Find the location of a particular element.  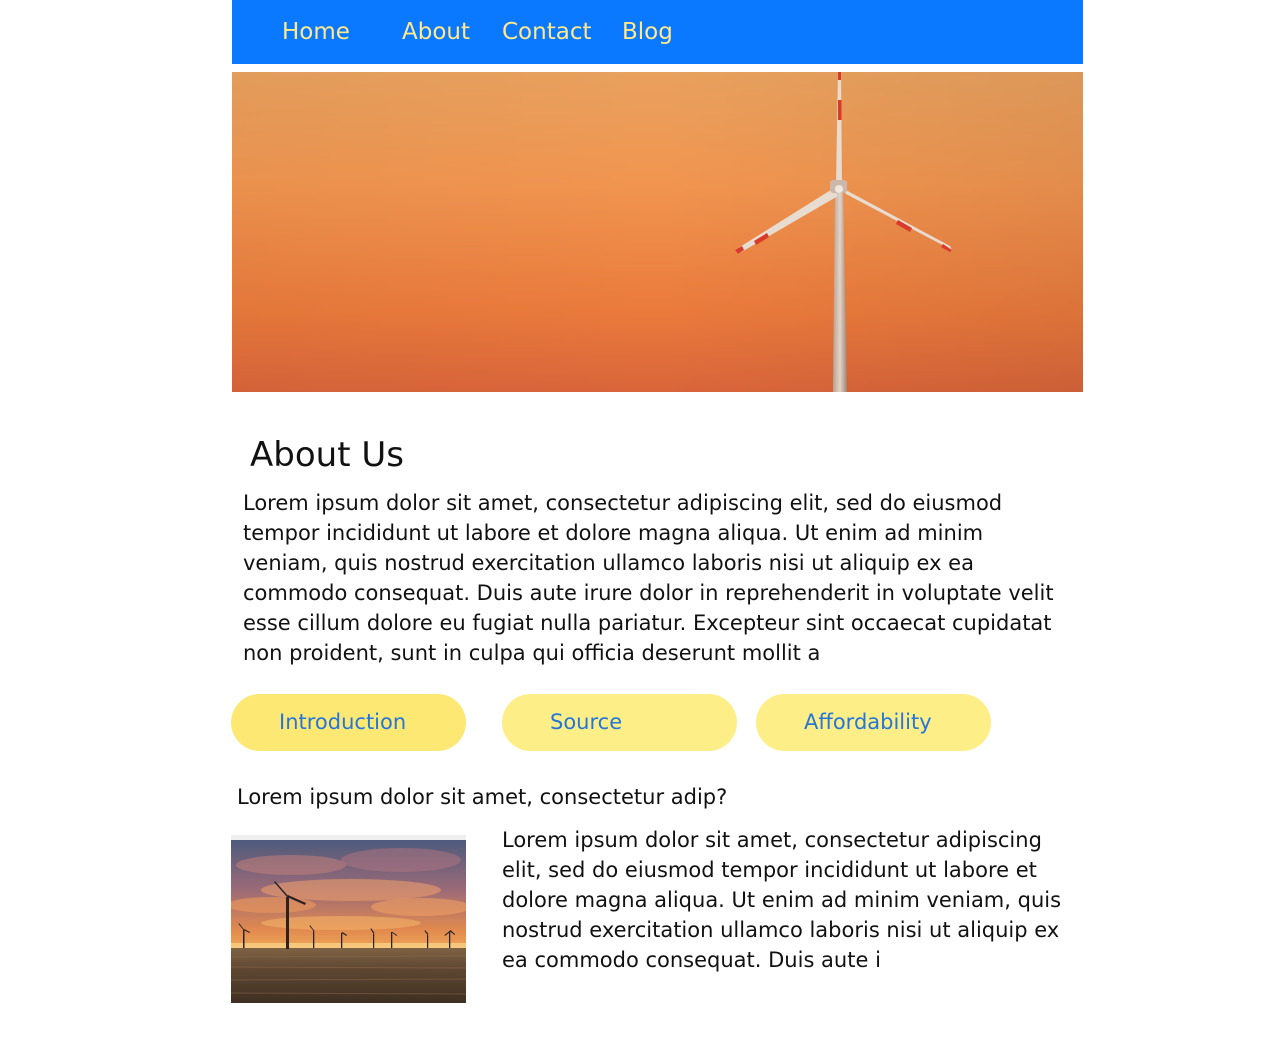

nav-link-about: About is located at coordinates (436, 32).